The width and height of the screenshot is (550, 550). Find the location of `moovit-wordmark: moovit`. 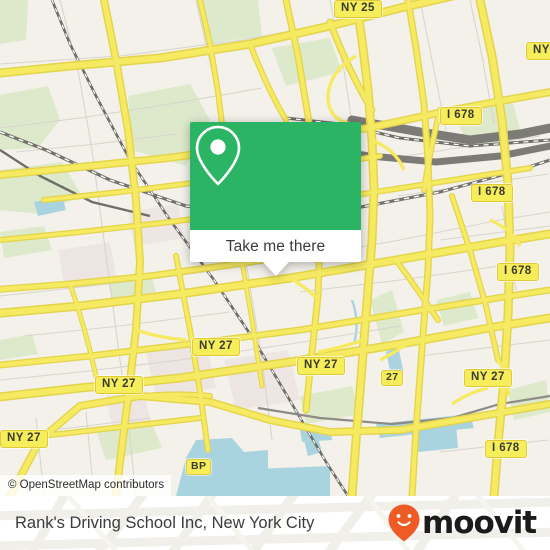

moovit-wordmark: moovit is located at coordinates (479, 522).